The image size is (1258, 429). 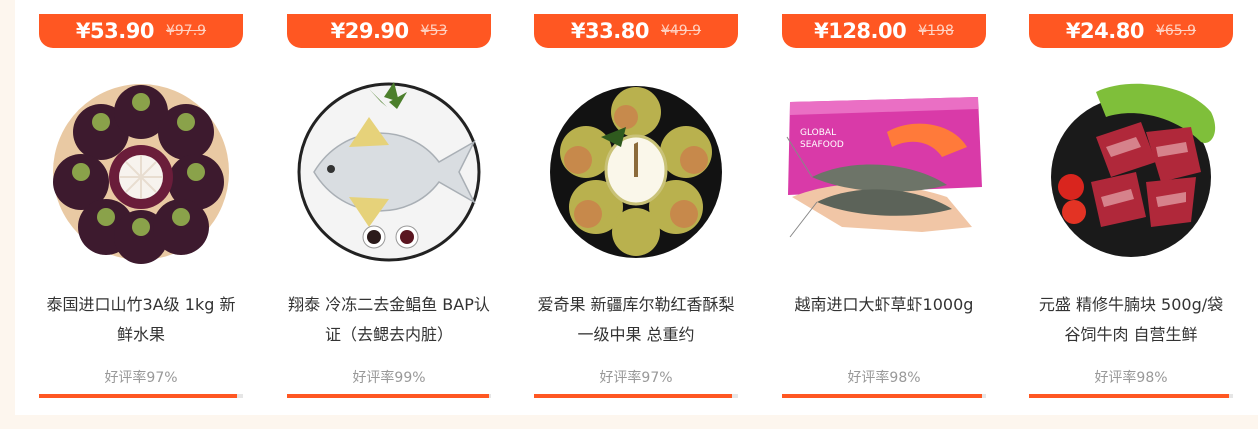 I want to click on product-image-link: GLOBAL SEAFOOD, so click(x=884, y=172).